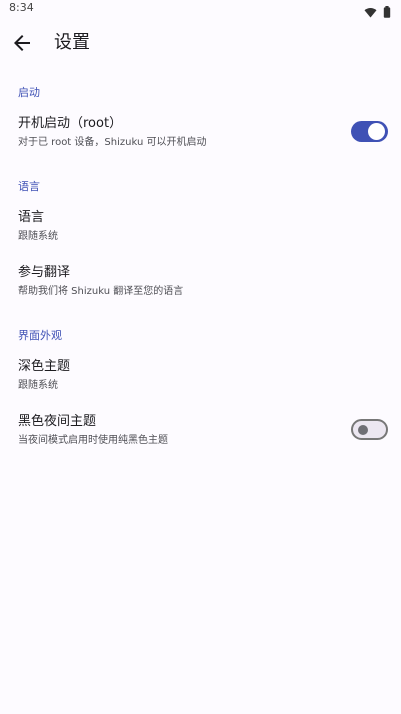 The height and width of the screenshot is (714, 401). Describe the element at coordinates (29, 92) in the screenshot. I see `section-title-startup: 启动` at that location.